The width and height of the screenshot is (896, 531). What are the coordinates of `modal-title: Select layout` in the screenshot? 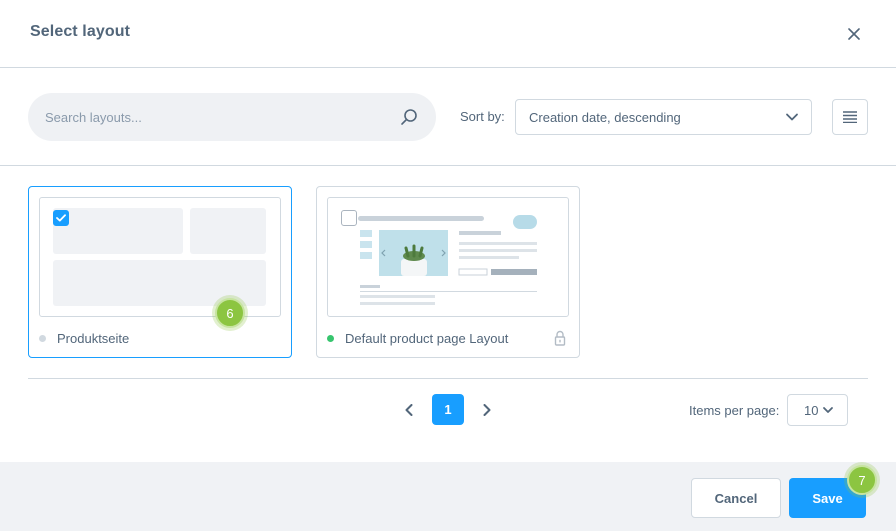 It's located at (80, 31).